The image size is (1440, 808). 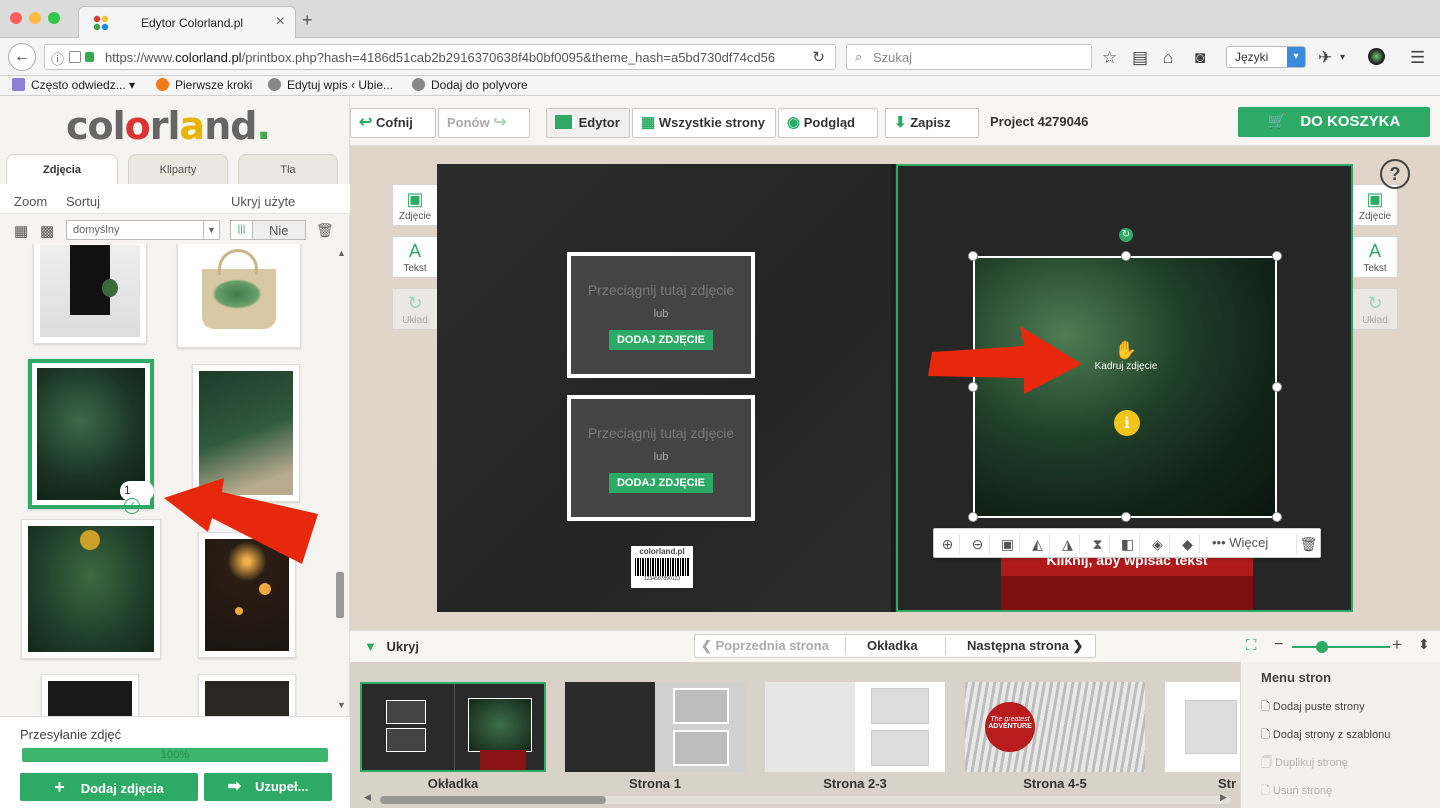 What do you see at coordinates (204, 85) in the screenshot?
I see `bookmark-item: Pierwsze kroki` at bounding box center [204, 85].